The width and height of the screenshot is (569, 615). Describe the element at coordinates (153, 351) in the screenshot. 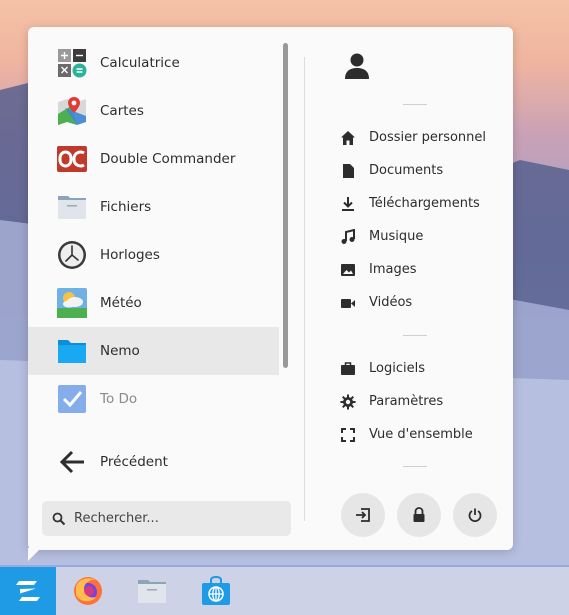

I see `app-item-nemo: Nemo` at that location.